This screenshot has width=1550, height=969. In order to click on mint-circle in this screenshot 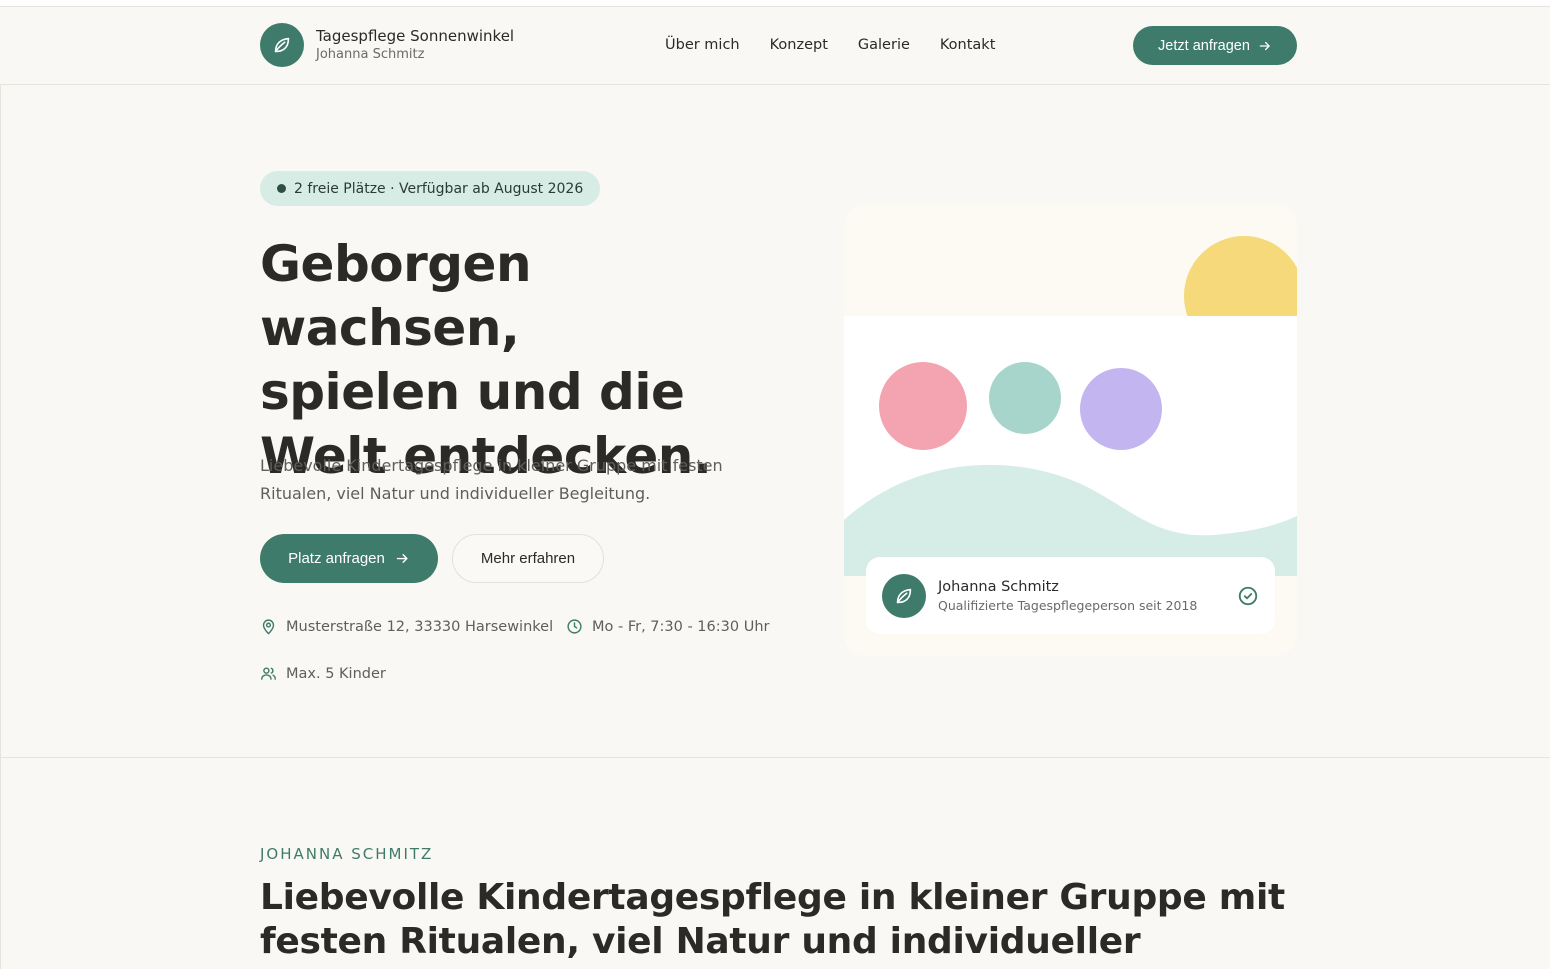, I will do `click(1025, 398)`.